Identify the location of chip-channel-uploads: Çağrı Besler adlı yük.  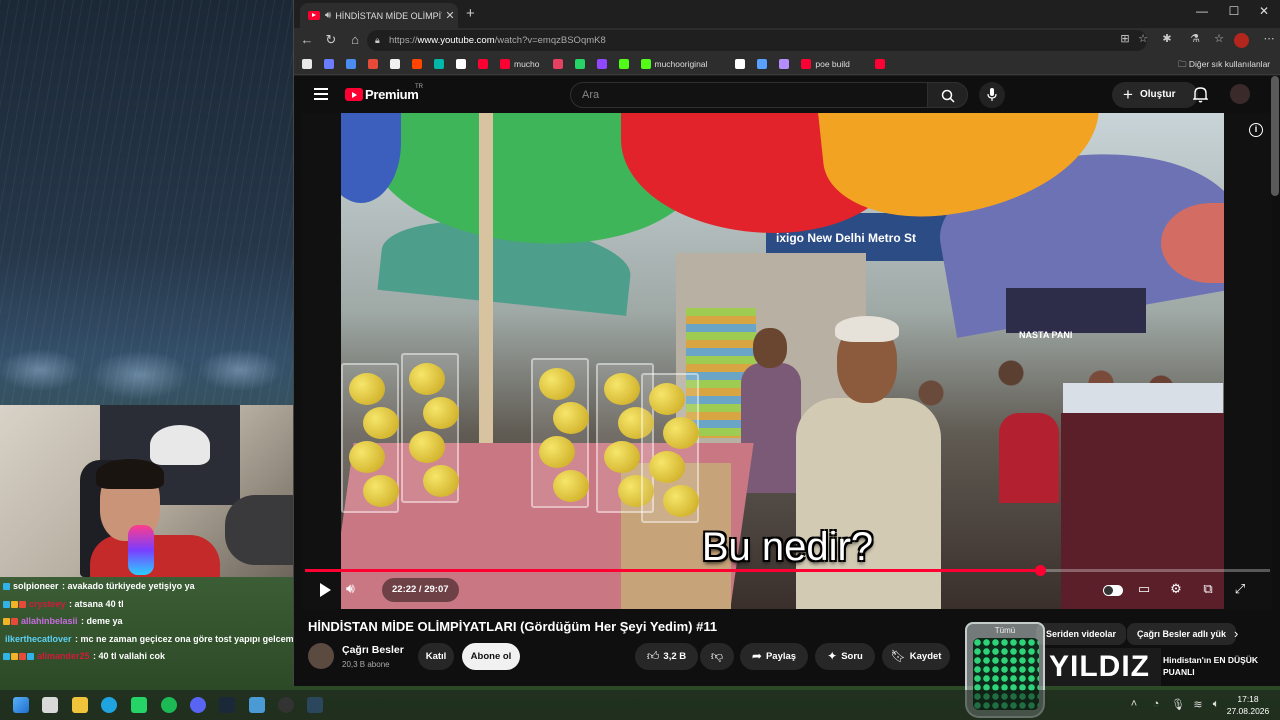
(1182, 634).